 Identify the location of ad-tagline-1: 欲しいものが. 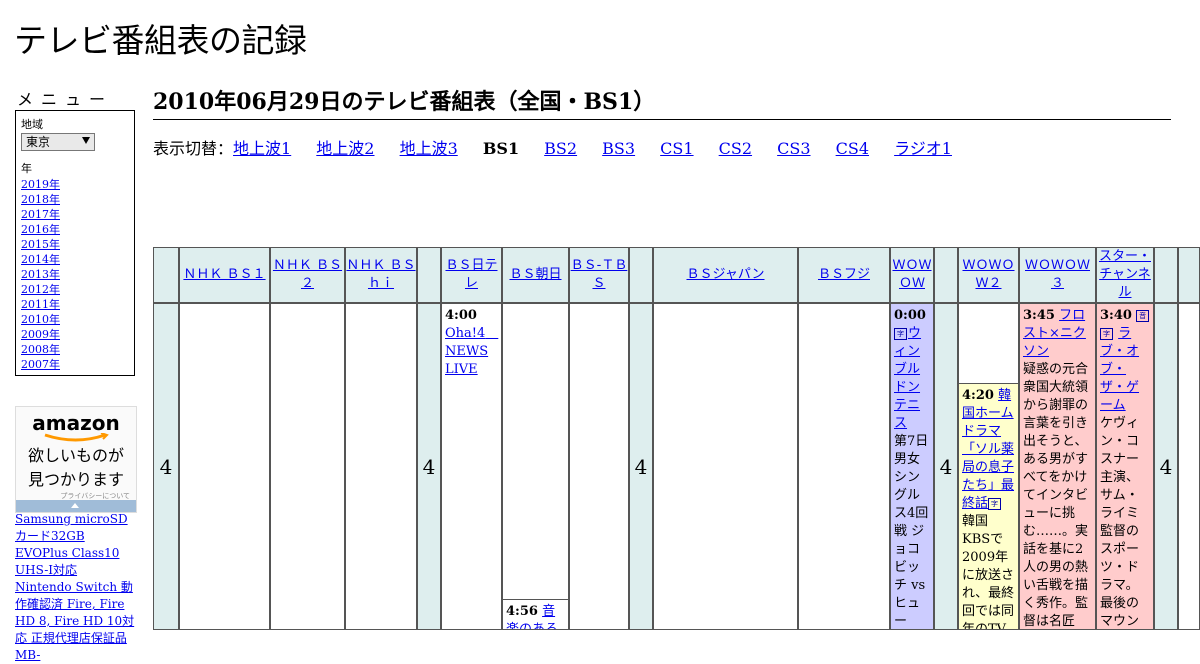
(75, 455).